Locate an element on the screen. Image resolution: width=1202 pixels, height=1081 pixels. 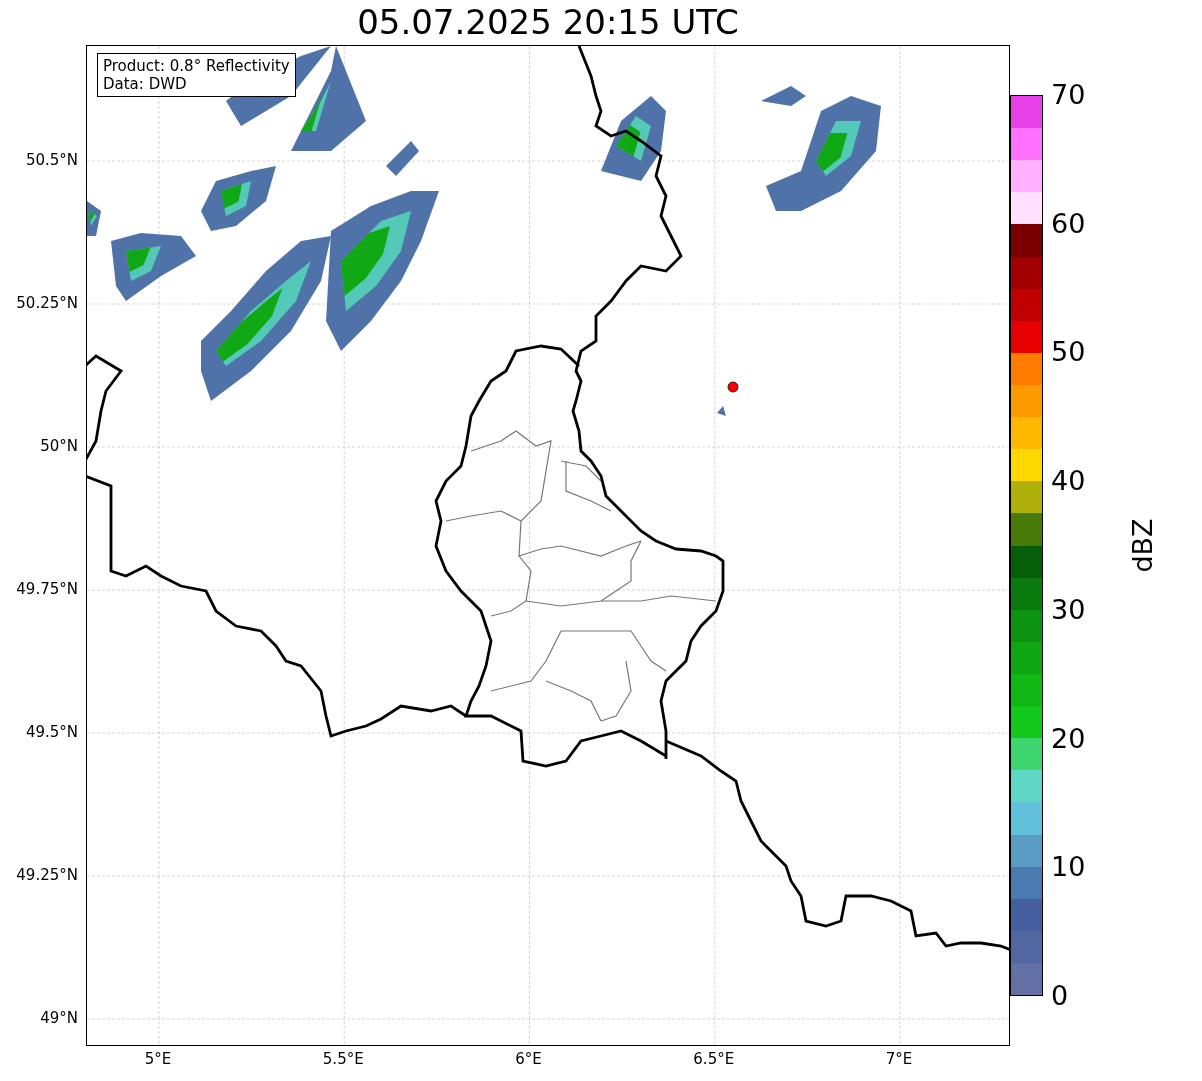
latitude-tick-label: 50°N is located at coordinates (59, 446).